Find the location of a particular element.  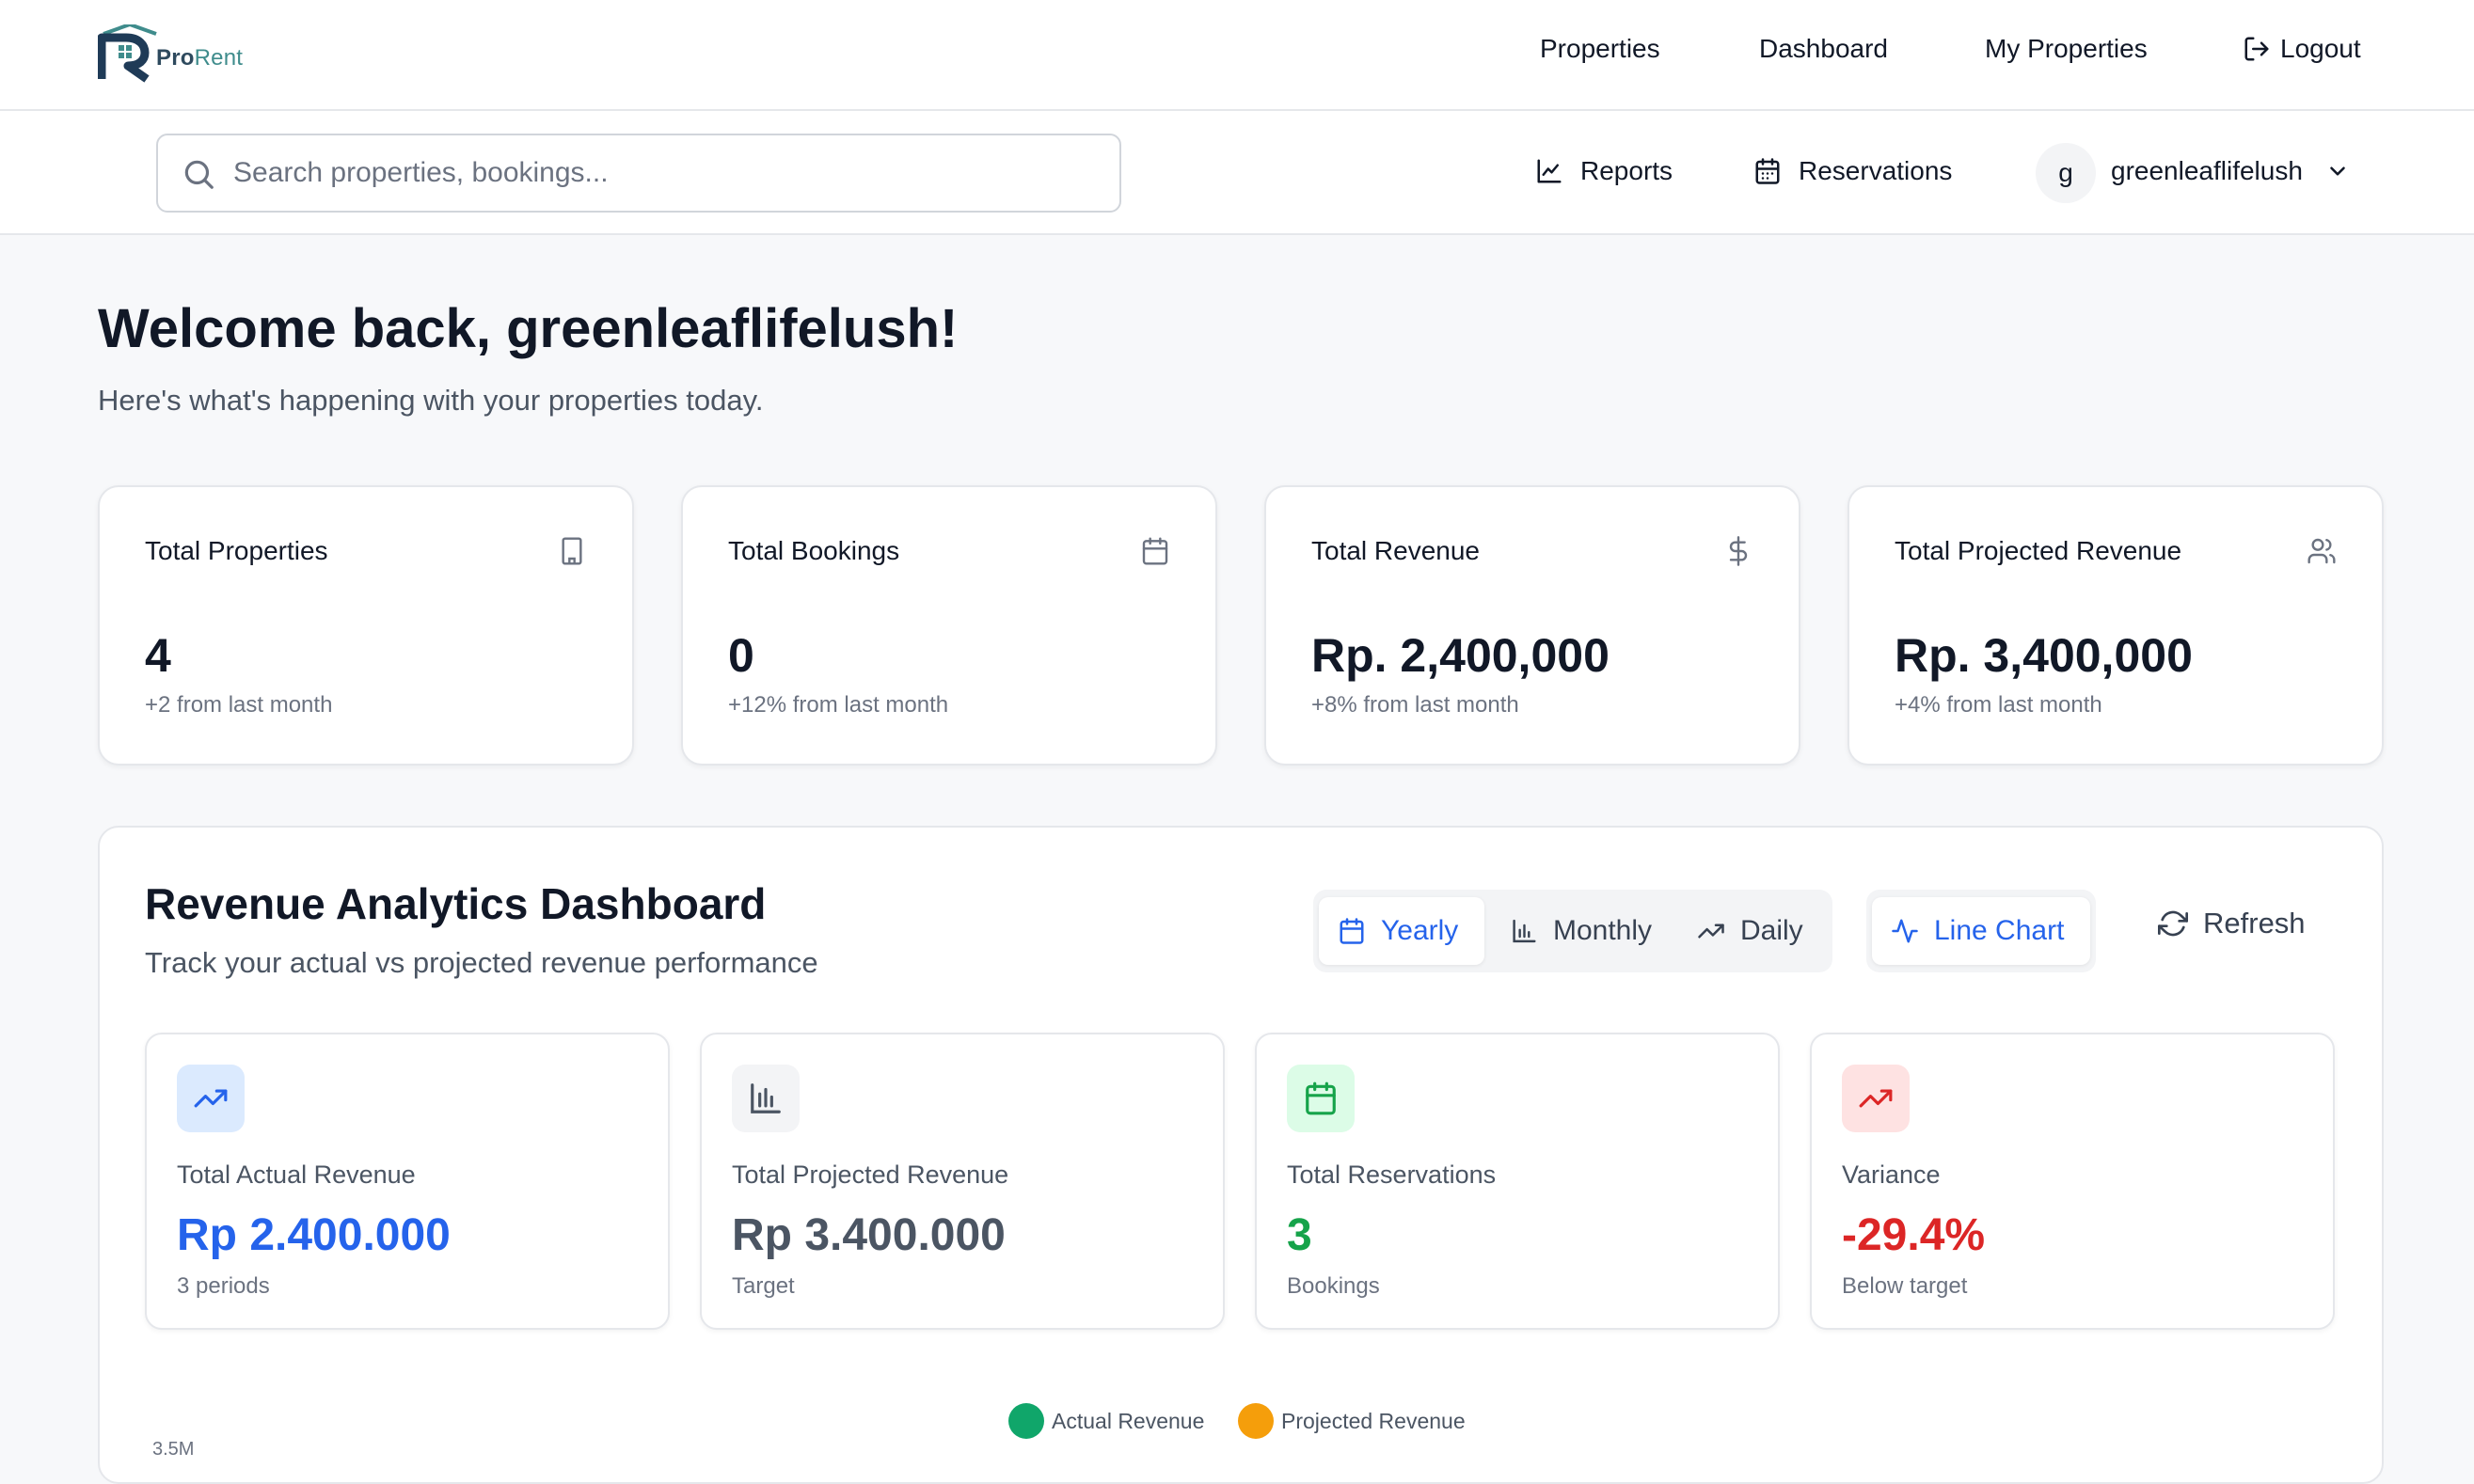

building-icon is located at coordinates (572, 551).